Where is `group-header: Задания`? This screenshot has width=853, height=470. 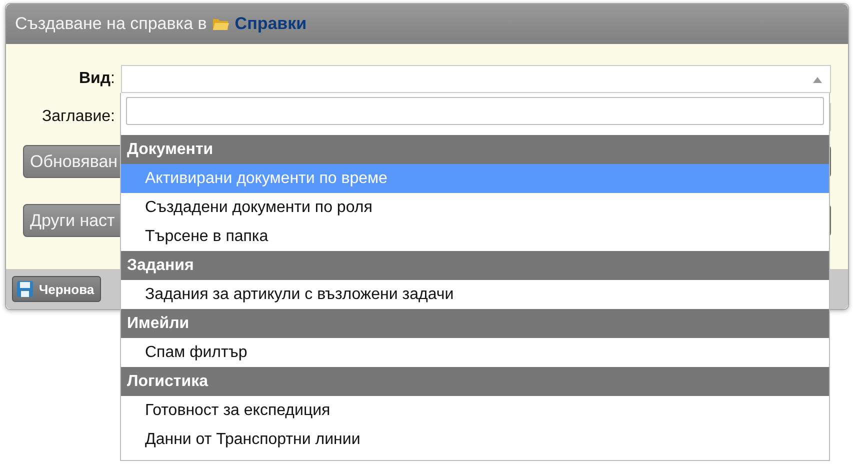 group-header: Задания is located at coordinates (475, 265).